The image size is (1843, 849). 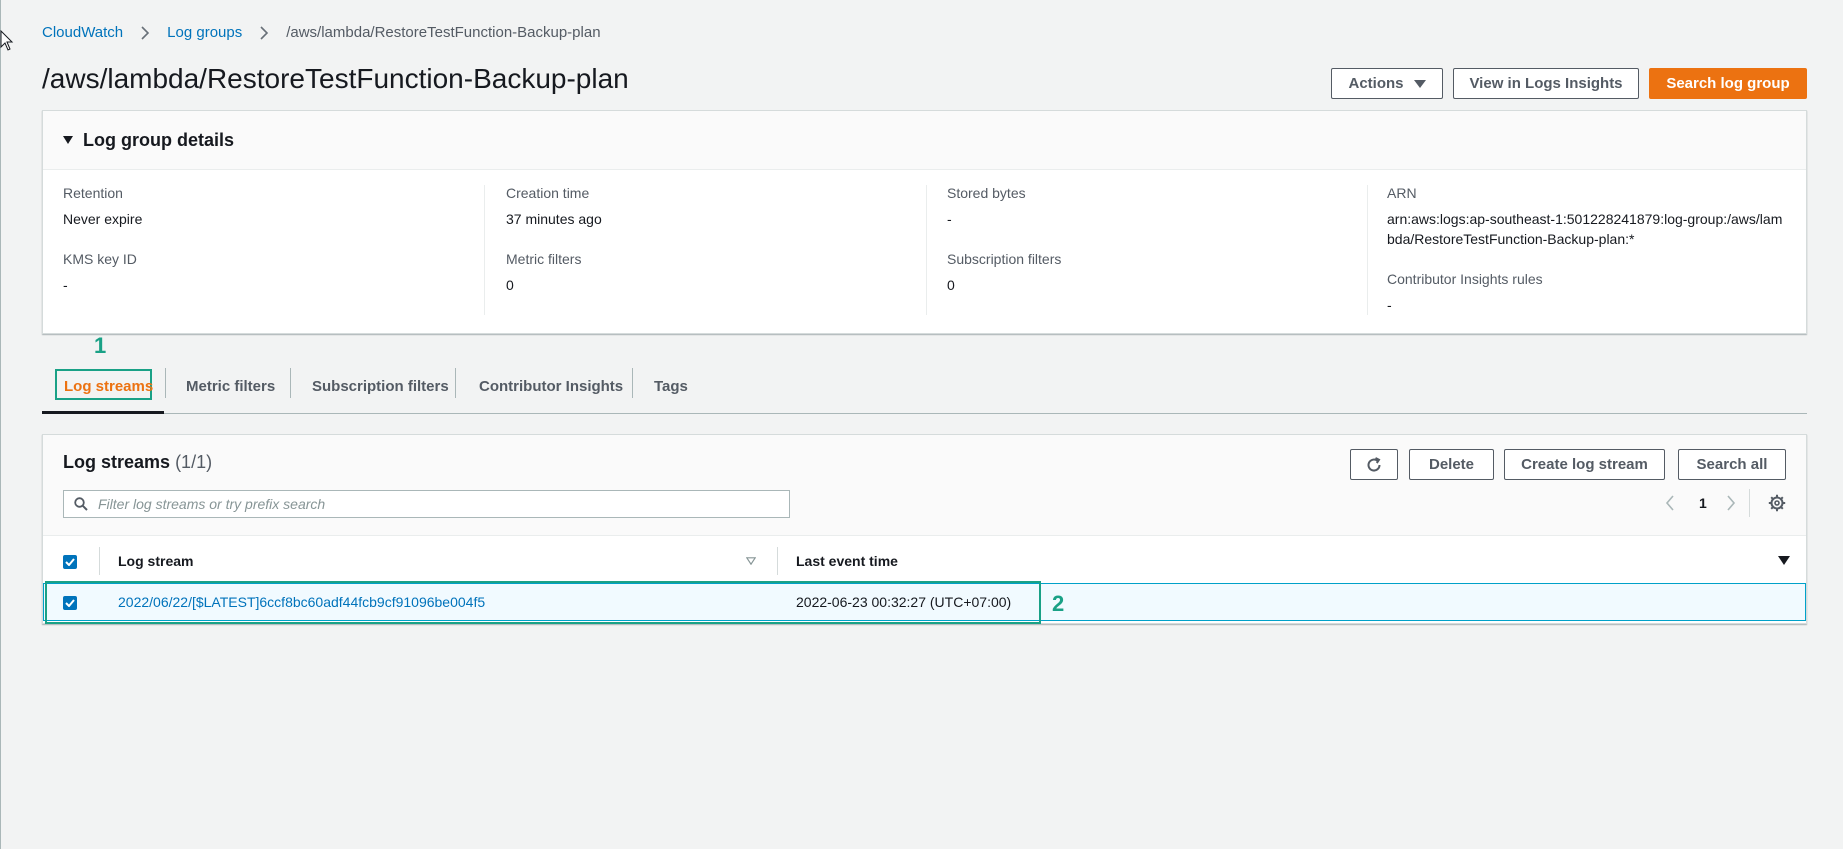 What do you see at coordinates (1004, 259) in the screenshot?
I see `subscription-filters-label: Subscription filters` at bounding box center [1004, 259].